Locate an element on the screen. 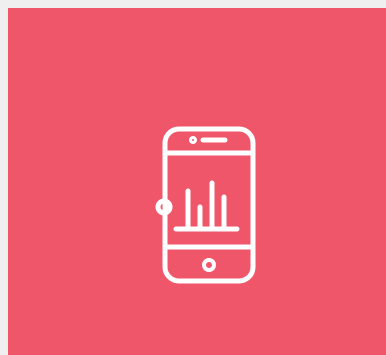 The height and width of the screenshot is (355, 386). smartphone-analytics-icon is located at coordinates (208, 206).